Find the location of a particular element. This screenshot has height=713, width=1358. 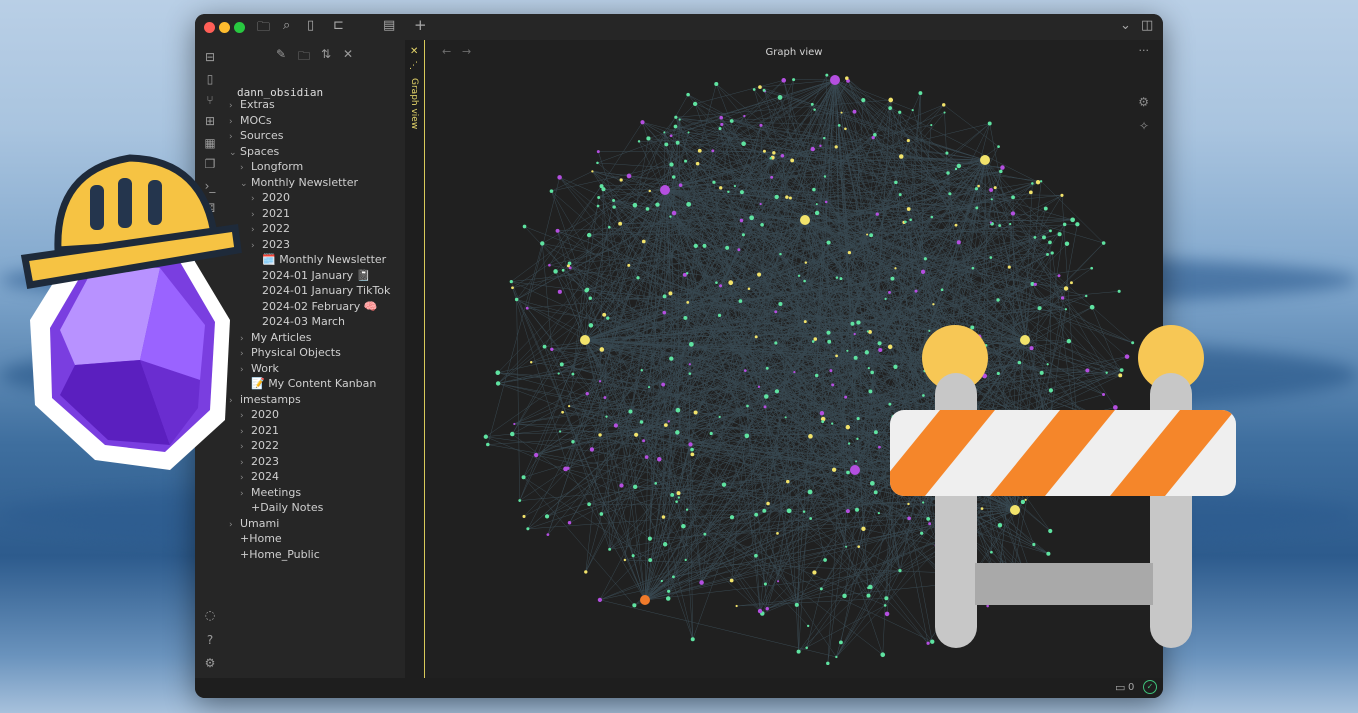

git-branch-icon: ⑂ is located at coordinates (210, 100).